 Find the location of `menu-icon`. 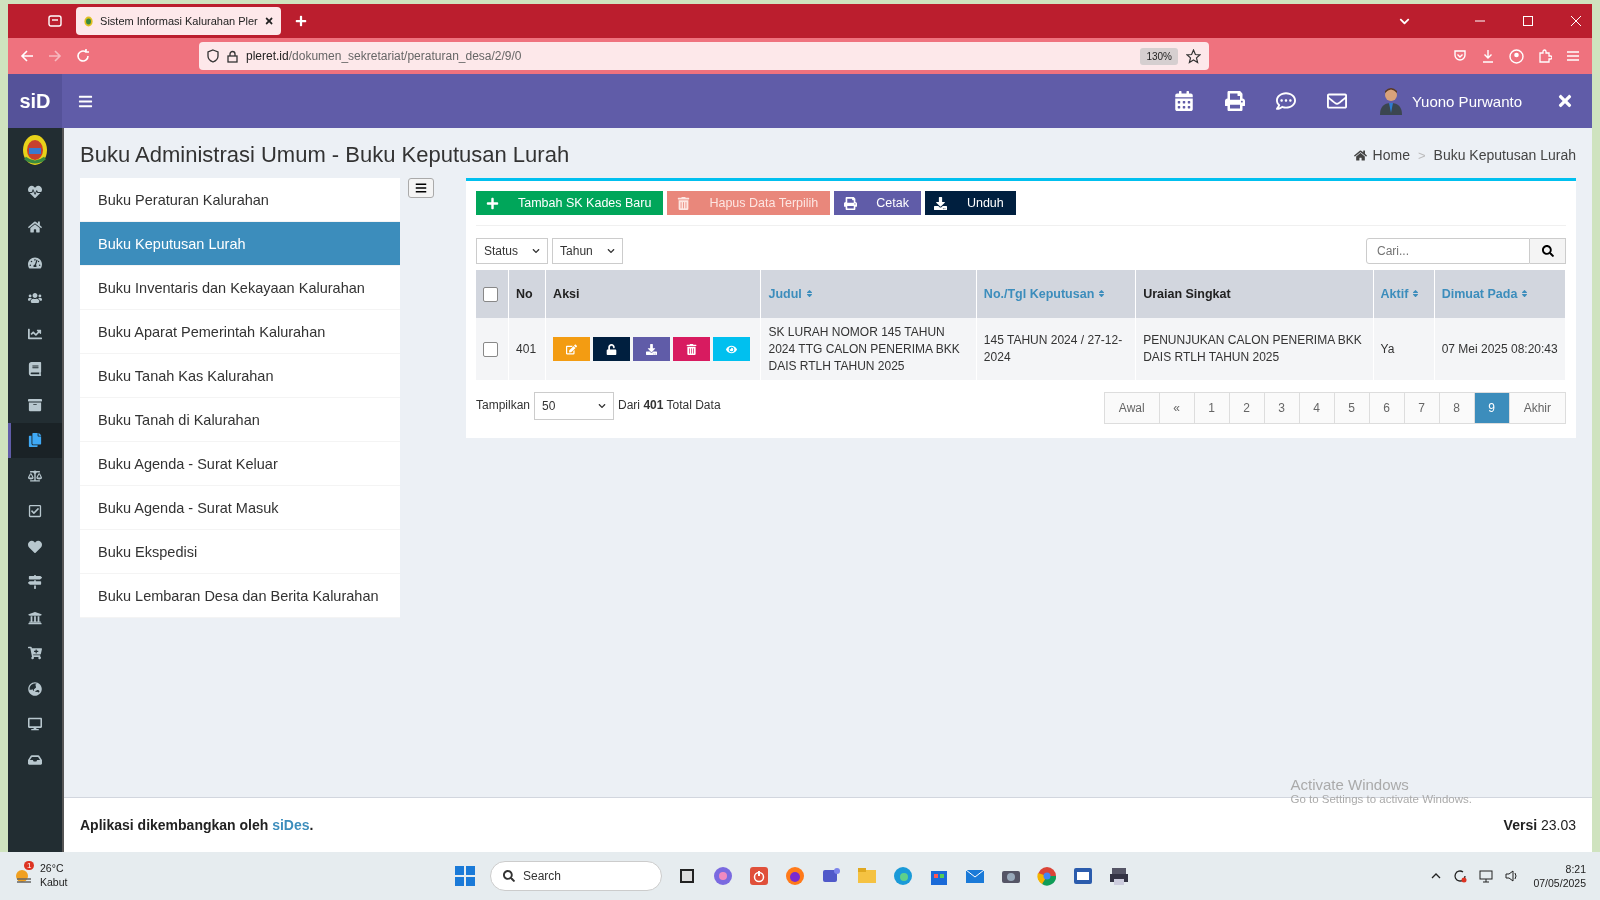

menu-icon is located at coordinates (85, 101).